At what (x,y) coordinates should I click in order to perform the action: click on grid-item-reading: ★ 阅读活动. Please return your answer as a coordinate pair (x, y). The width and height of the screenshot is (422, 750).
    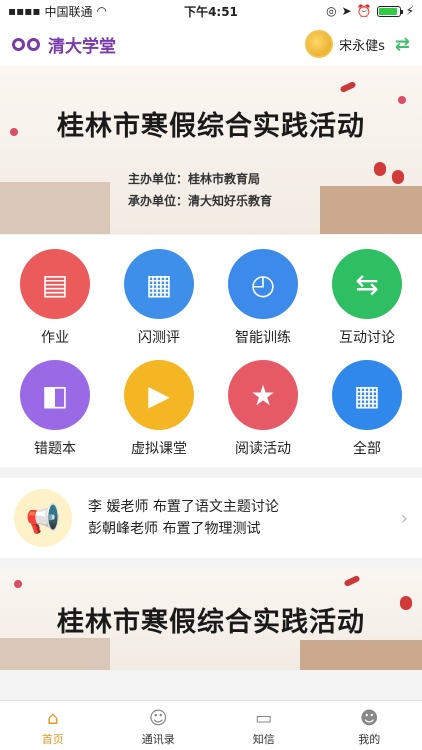
    Looking at the image, I should click on (263, 409).